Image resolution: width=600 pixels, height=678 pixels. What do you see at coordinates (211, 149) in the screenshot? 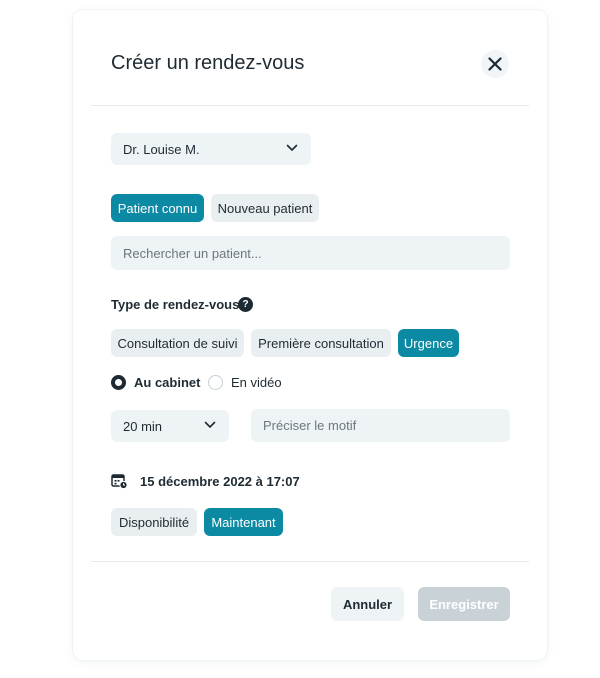
I see `practitioner-select: Dr. Louise M.` at bounding box center [211, 149].